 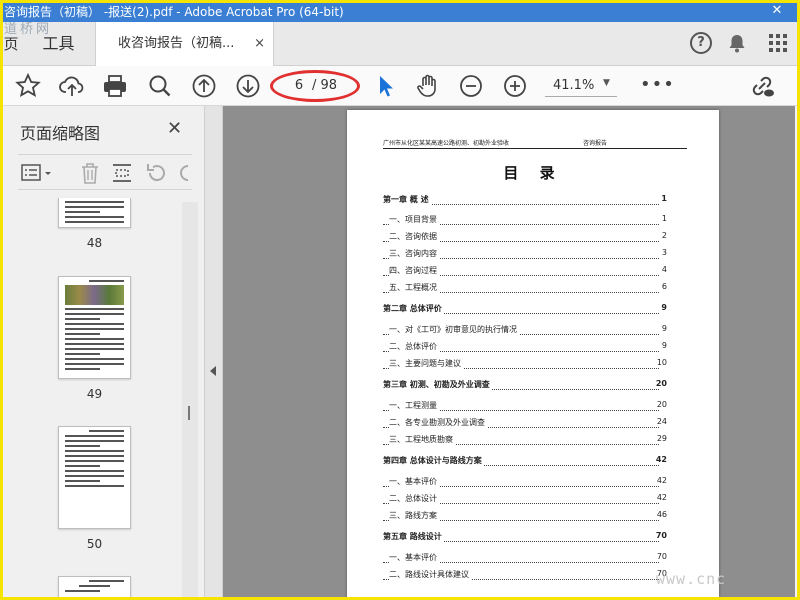 What do you see at coordinates (660, 438) in the screenshot?
I see `toc-page-number: 29` at bounding box center [660, 438].